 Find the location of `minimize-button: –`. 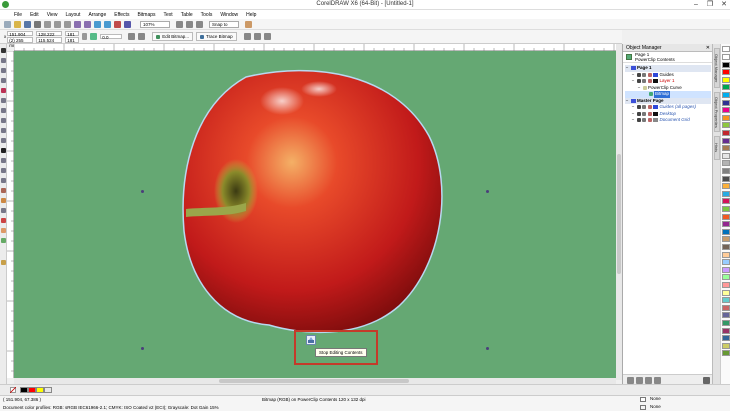

minimize-button: – is located at coordinates (696, 4).